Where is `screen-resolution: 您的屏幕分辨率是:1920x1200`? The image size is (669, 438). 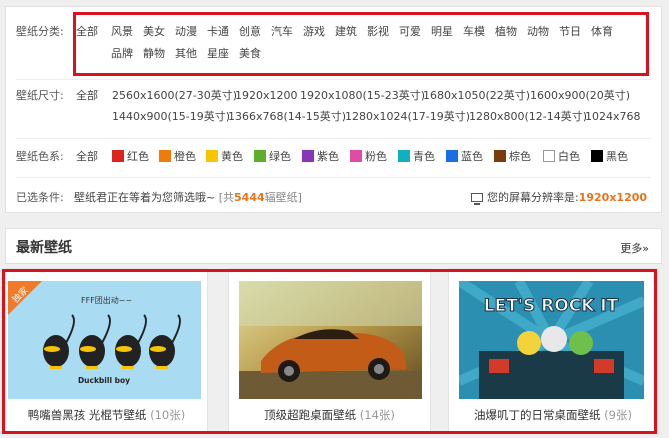
screen-resolution: 您的屏幕分辨率是:1920x1200 is located at coordinates (559, 198).